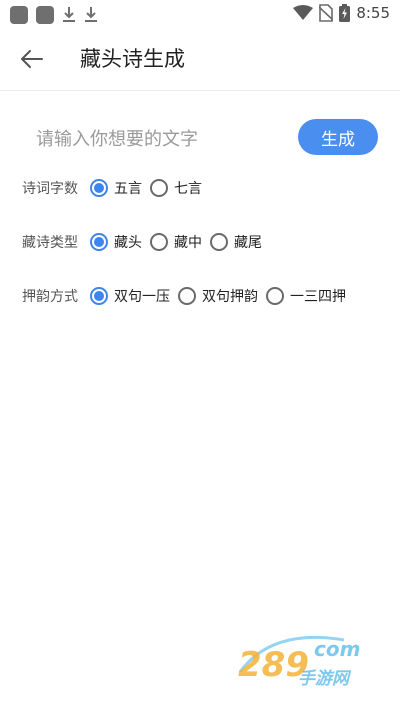 Image resolution: width=400 pixels, height=711 pixels. What do you see at coordinates (345, 13) in the screenshot?
I see `battery-charging-icon` at bounding box center [345, 13].